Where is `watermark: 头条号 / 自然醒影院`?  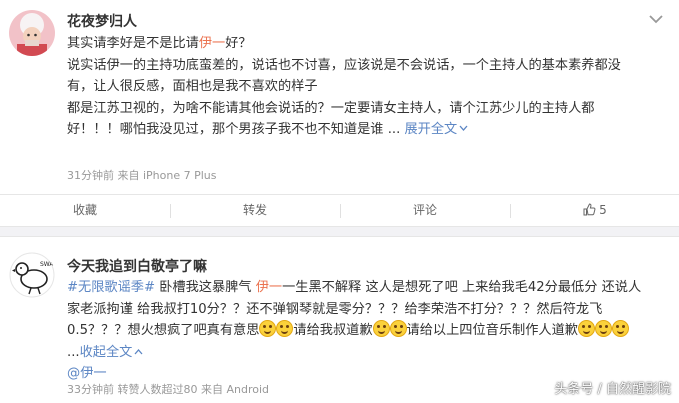 watermark: 头条号 / 自然醒影院 is located at coordinates (612, 389).